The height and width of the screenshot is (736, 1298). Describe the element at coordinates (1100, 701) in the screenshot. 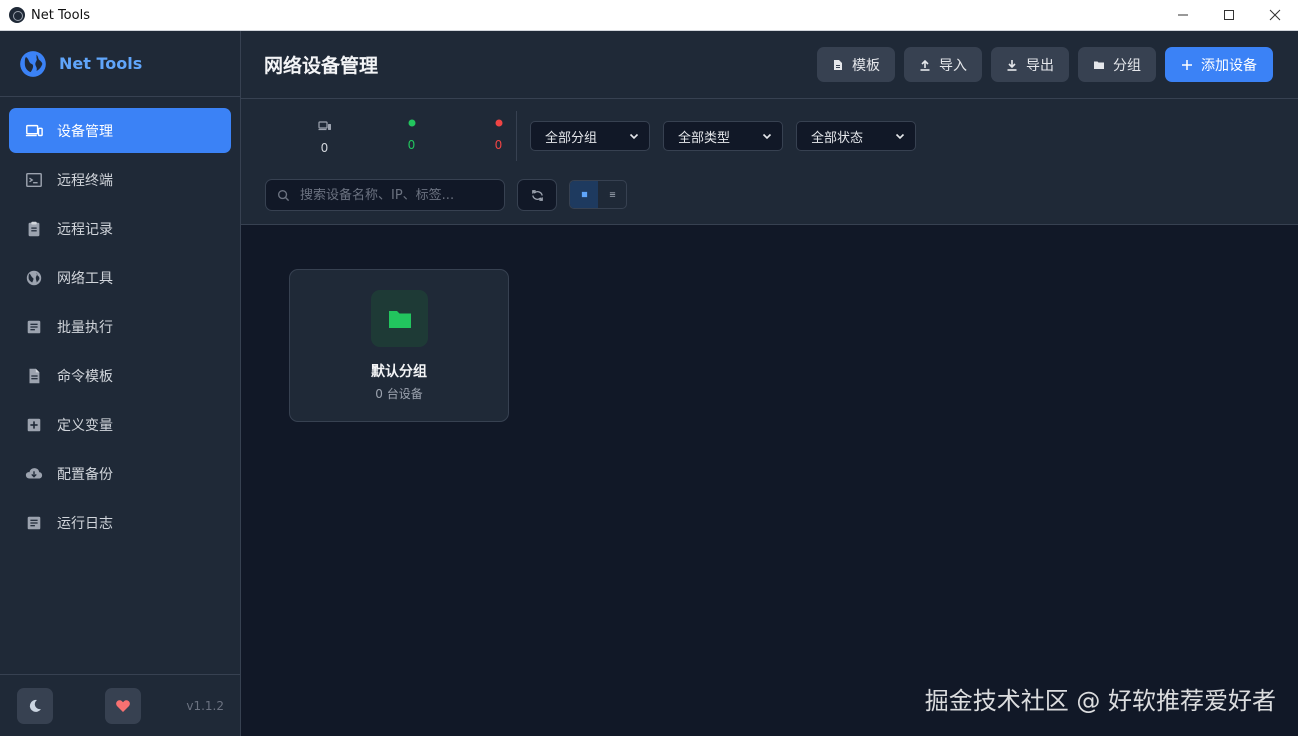

I see `watermark-text: 掘金技术社区 @ 好软推荐爱好者` at that location.